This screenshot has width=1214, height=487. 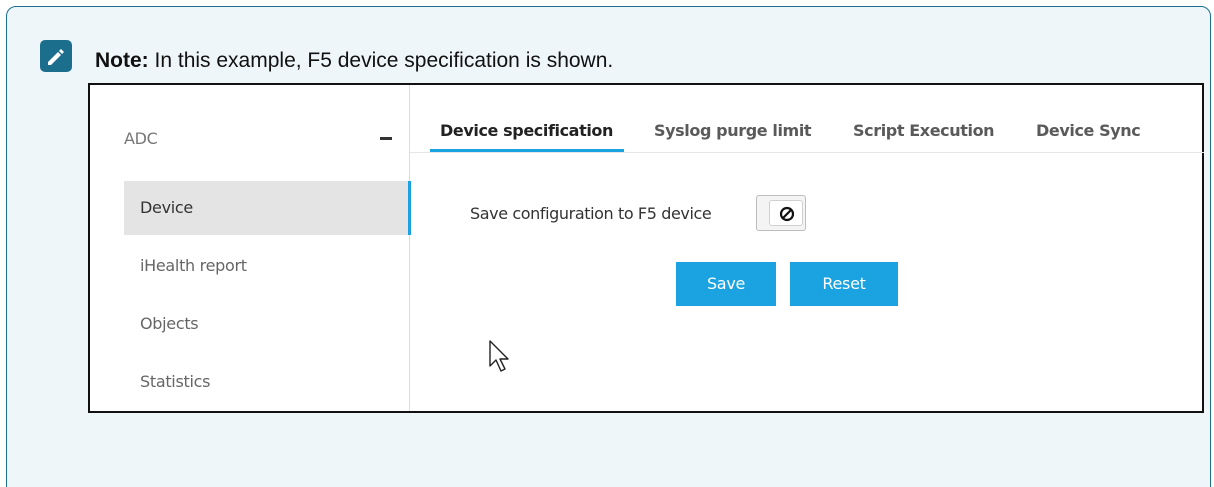 What do you see at coordinates (844, 284) in the screenshot?
I see `reset-button: Reset` at bounding box center [844, 284].